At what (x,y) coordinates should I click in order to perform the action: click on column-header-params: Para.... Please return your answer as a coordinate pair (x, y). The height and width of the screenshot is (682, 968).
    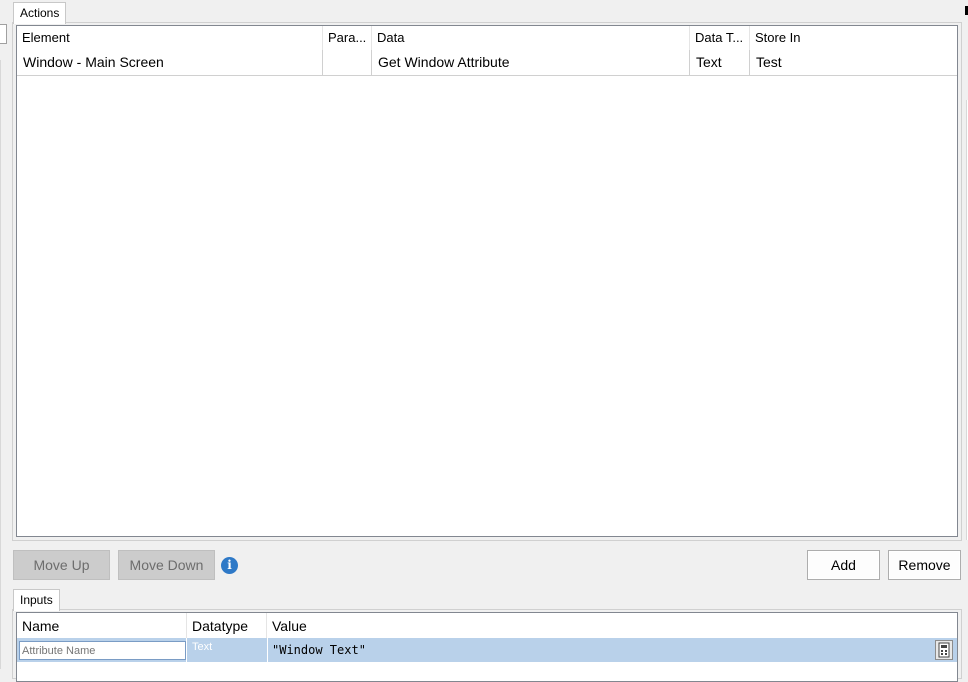
    Looking at the image, I should click on (347, 38).